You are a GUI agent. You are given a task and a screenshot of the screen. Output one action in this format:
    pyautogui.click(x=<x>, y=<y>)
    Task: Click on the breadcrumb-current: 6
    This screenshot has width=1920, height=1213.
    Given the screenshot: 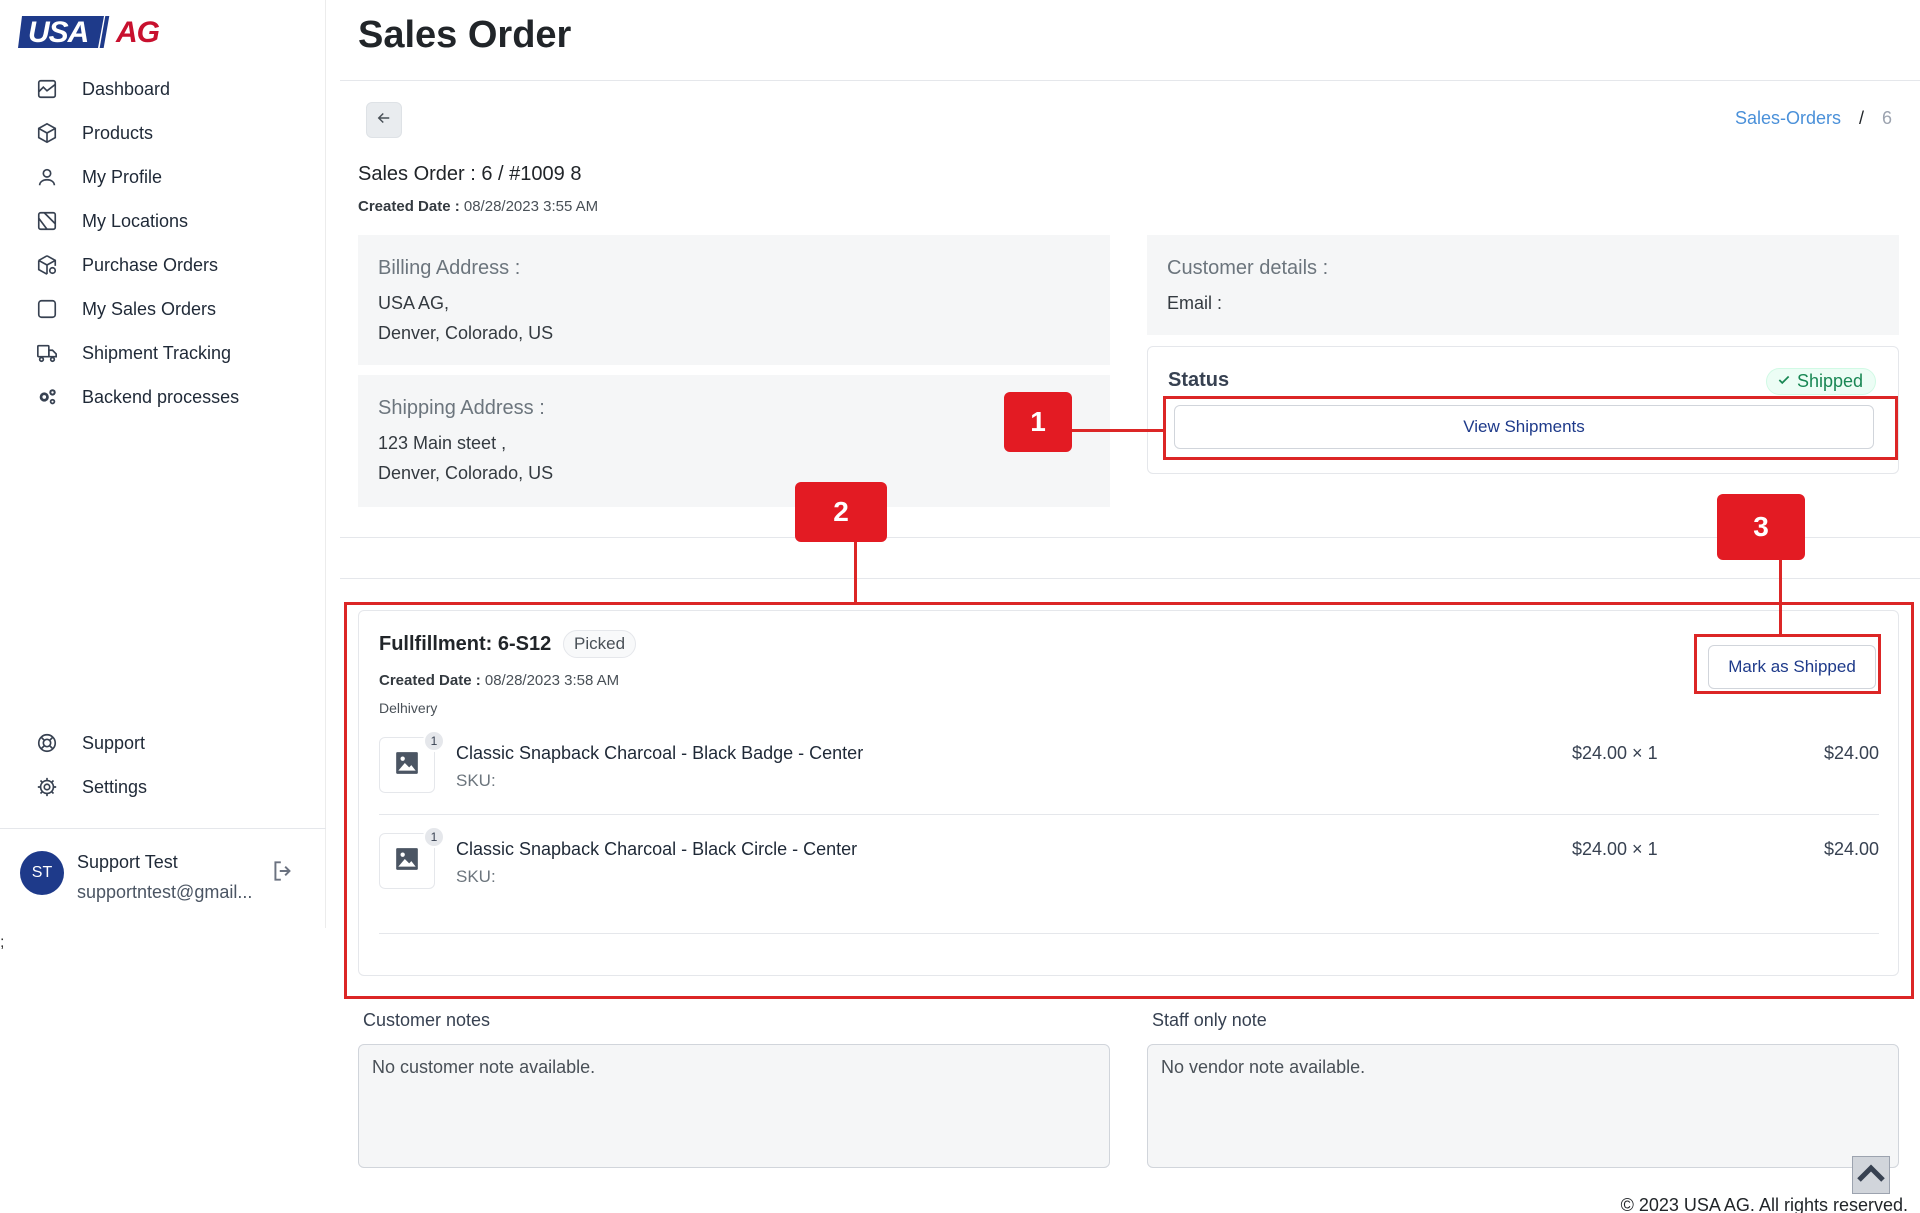 What is the action you would take?
    pyautogui.click(x=1886, y=118)
    